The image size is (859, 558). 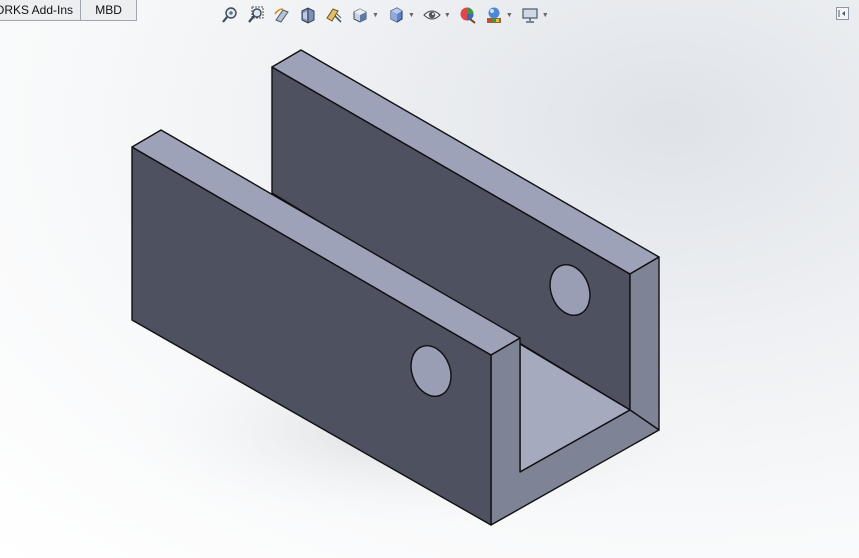 I want to click on right-end-outer-face, so click(x=644, y=343).